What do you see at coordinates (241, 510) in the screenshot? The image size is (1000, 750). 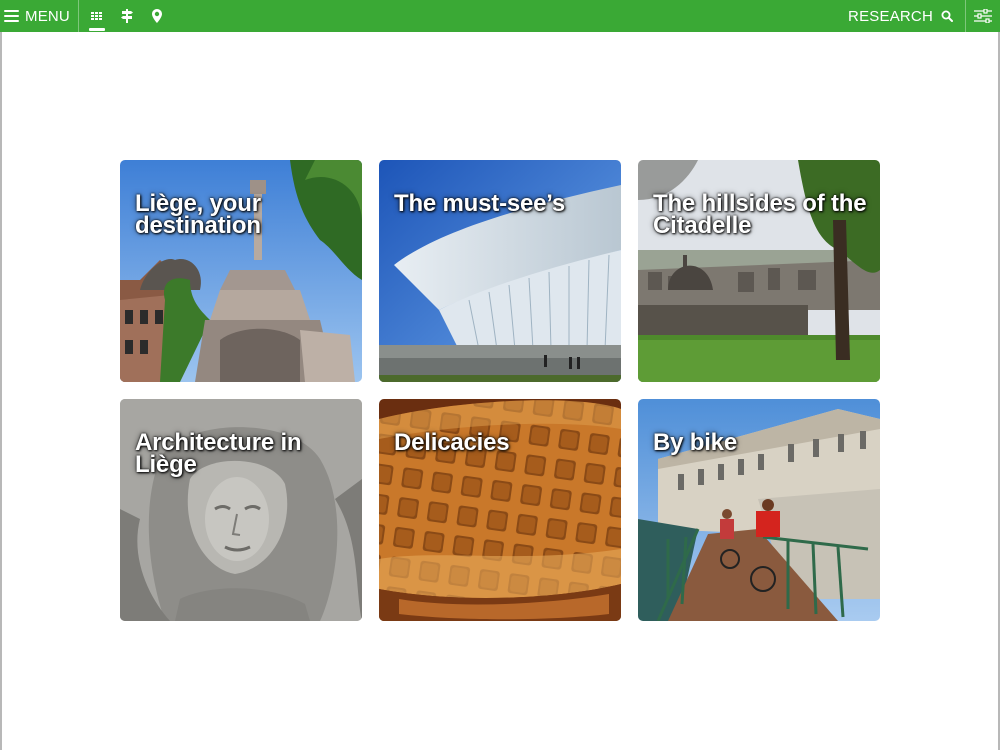 I see `tile-architecture: Architecture in Liège` at bounding box center [241, 510].